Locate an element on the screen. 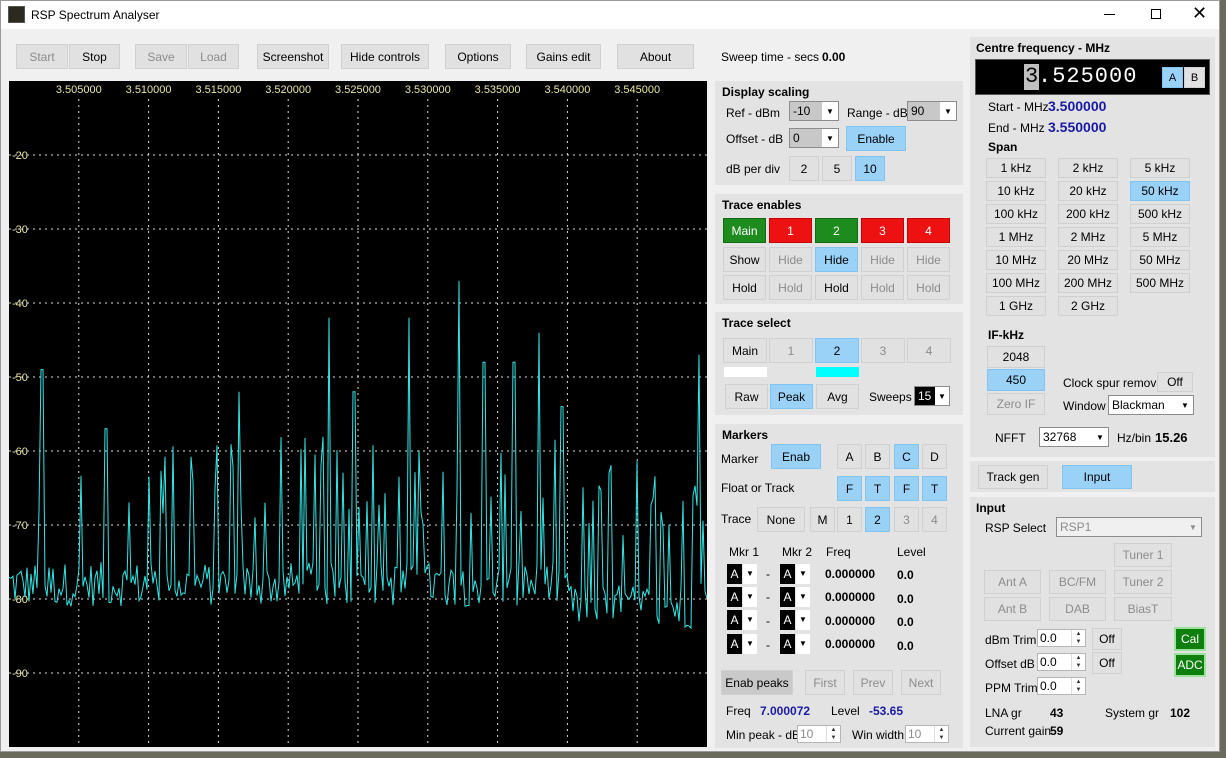 The height and width of the screenshot is (758, 1226). track-d-button: T is located at coordinates (934, 488).